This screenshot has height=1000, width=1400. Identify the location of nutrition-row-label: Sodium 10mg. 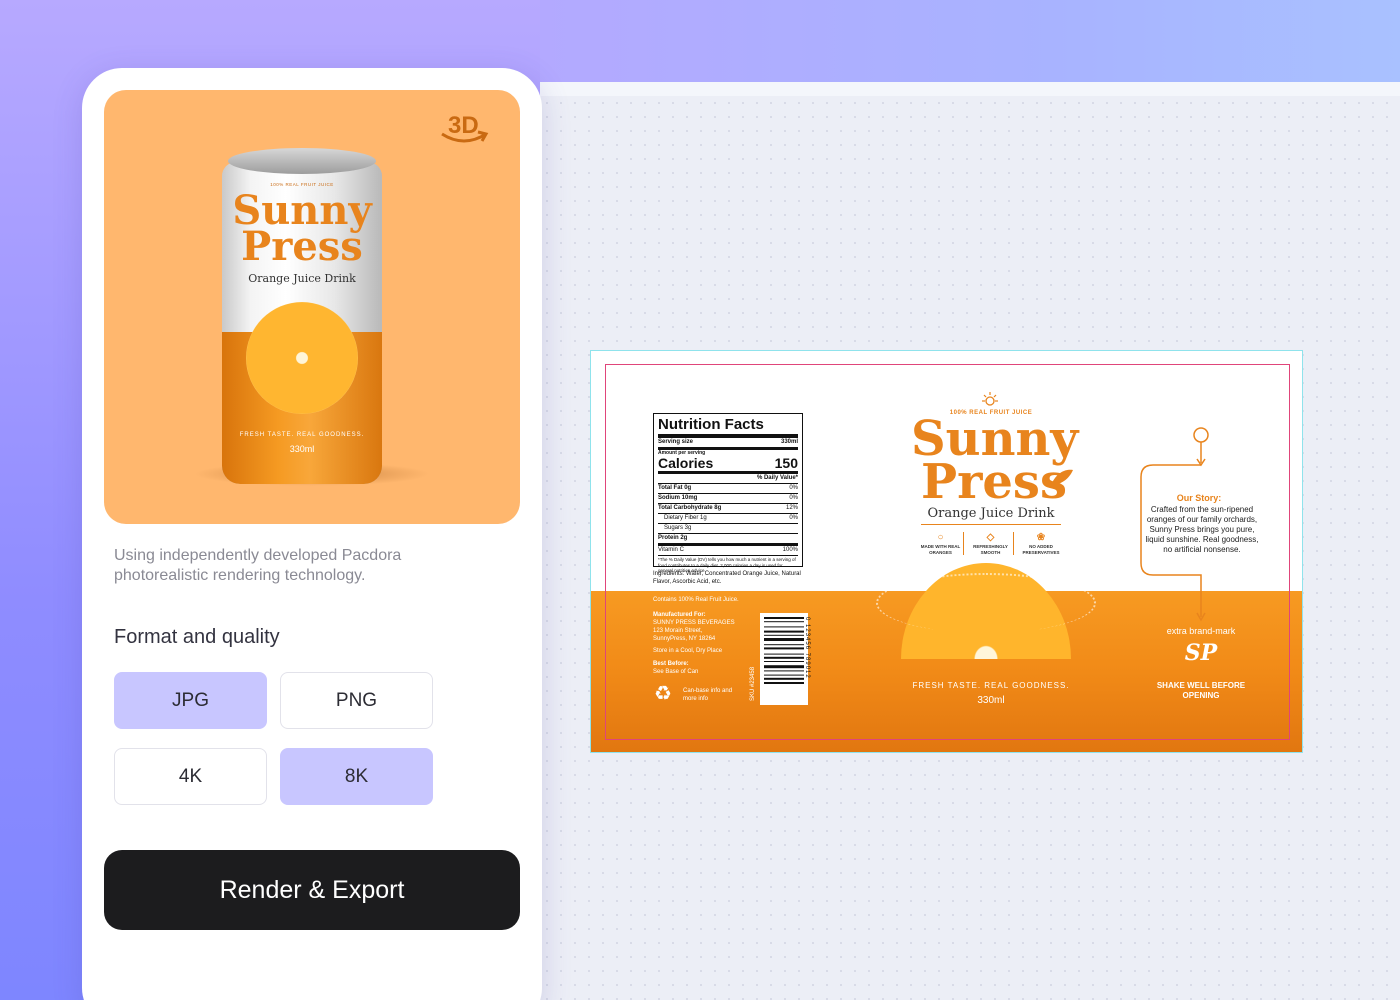
(678, 498).